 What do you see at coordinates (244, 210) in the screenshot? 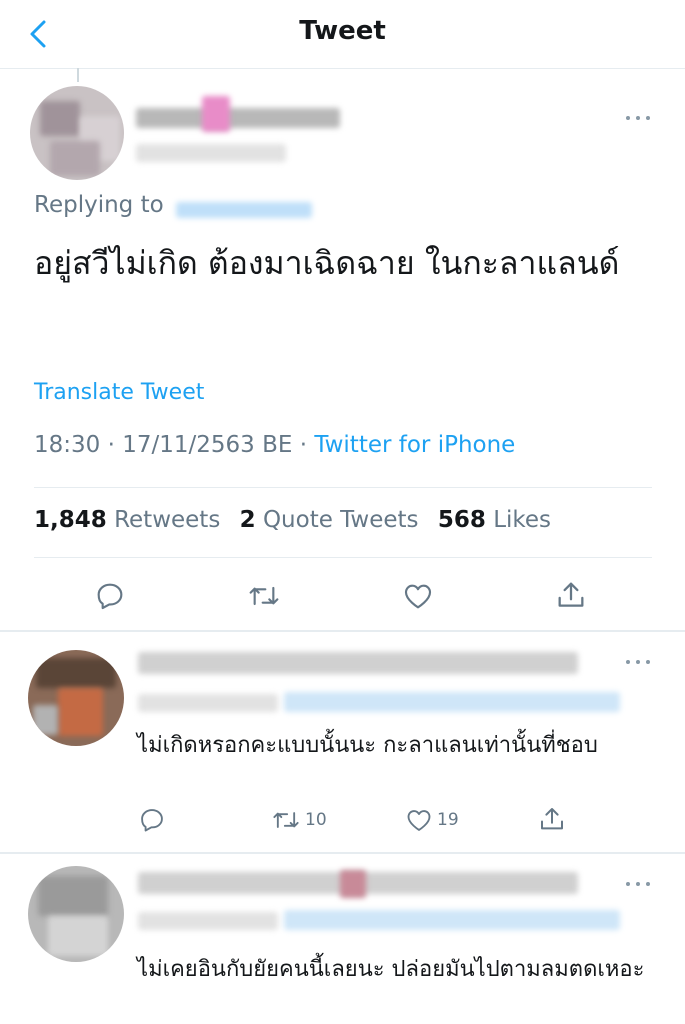
I see `replied-handle-redacted` at bounding box center [244, 210].